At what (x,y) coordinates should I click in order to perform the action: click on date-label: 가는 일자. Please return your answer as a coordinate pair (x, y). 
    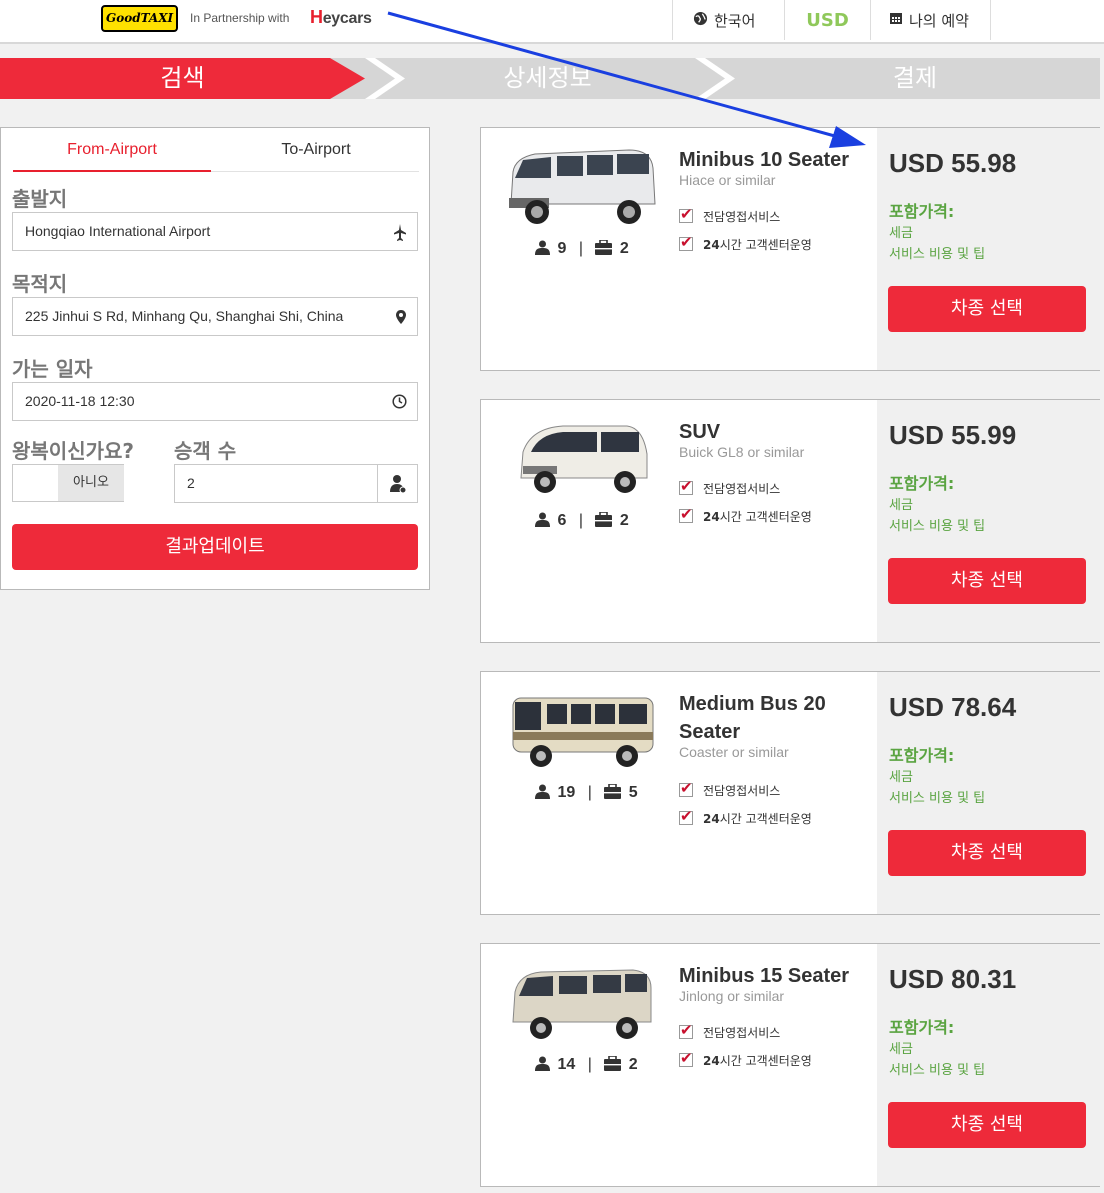
    Looking at the image, I should click on (52, 369).